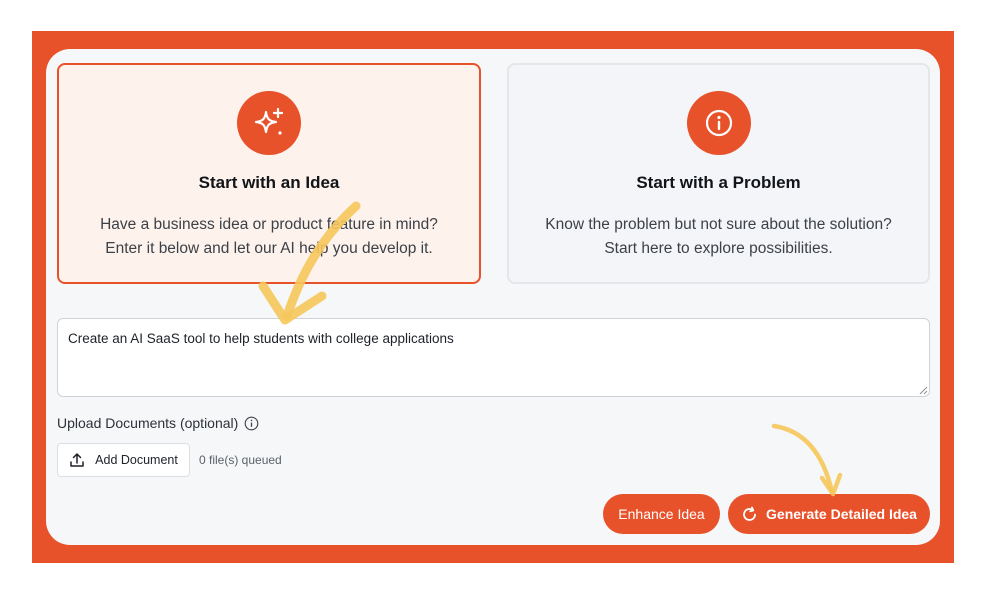 This screenshot has width=986, height=595. Describe the element at coordinates (718, 182) in the screenshot. I see `card-title: Start with a Problem` at that location.